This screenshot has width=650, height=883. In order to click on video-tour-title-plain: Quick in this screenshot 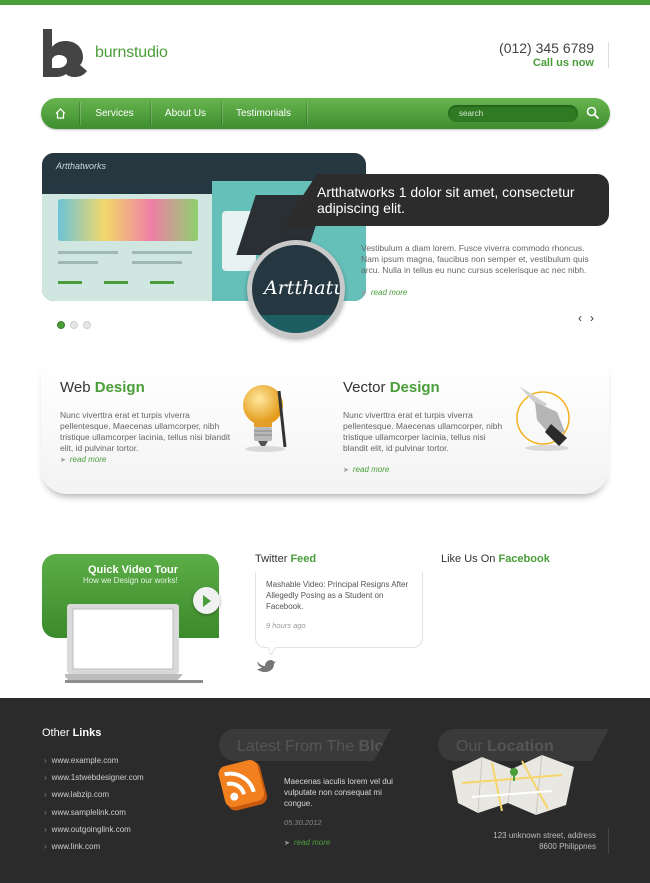, I will do `click(105, 570)`.